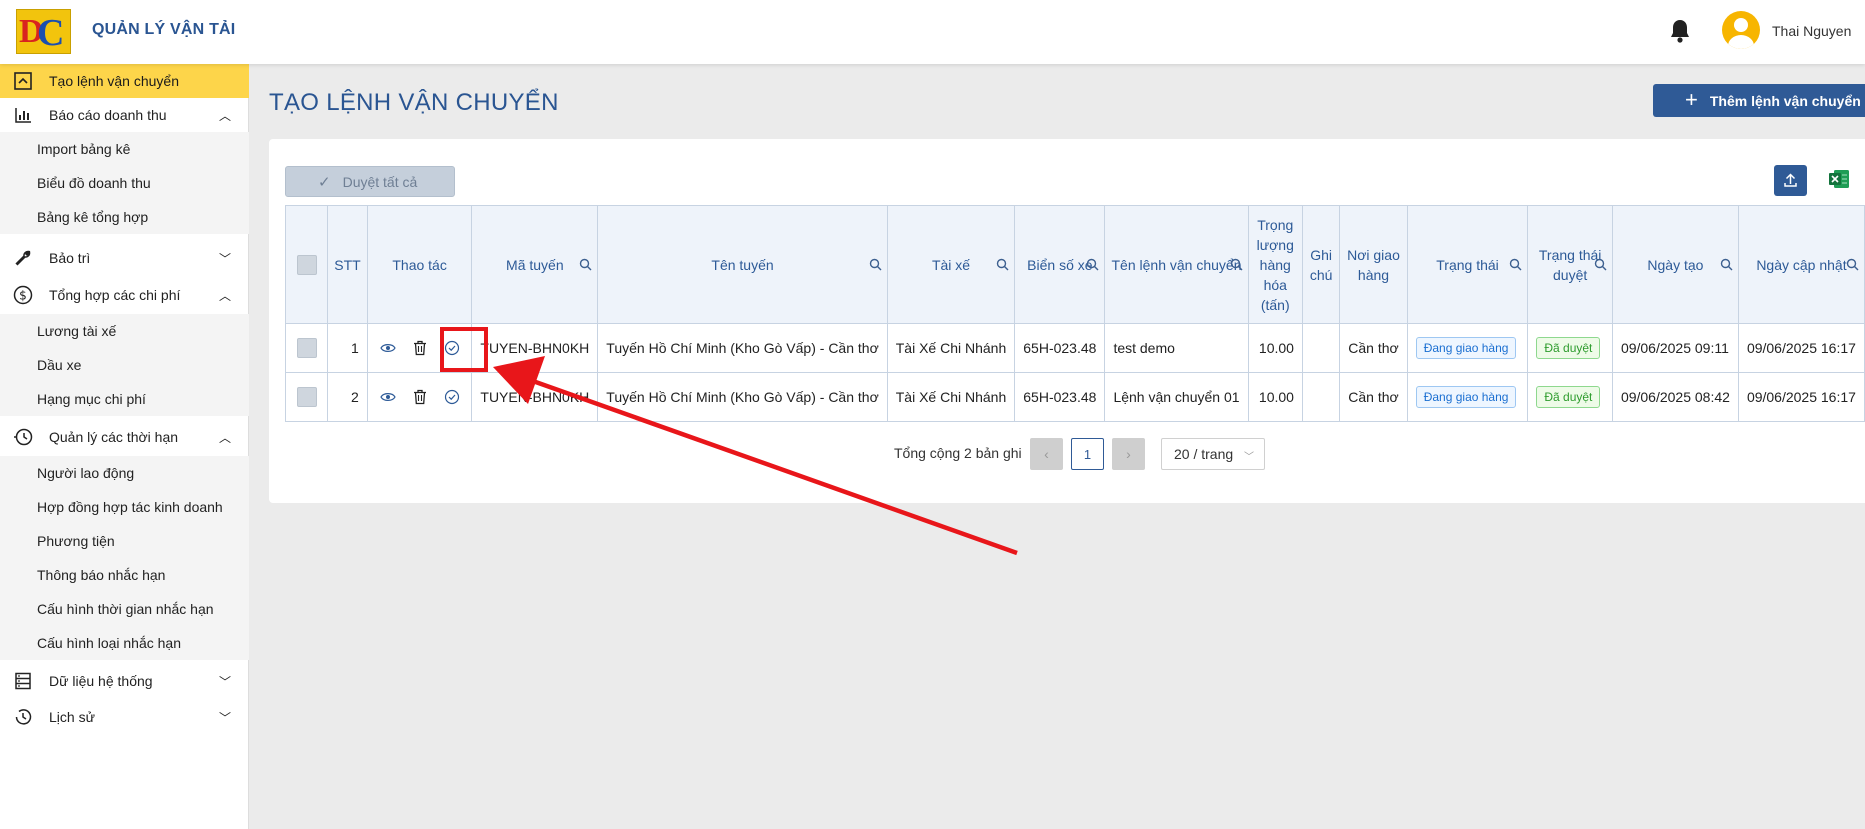 This screenshot has width=1865, height=829. What do you see at coordinates (370, 181) in the screenshot?
I see `approve-all-button: ✓ Duyệt tất cả` at bounding box center [370, 181].